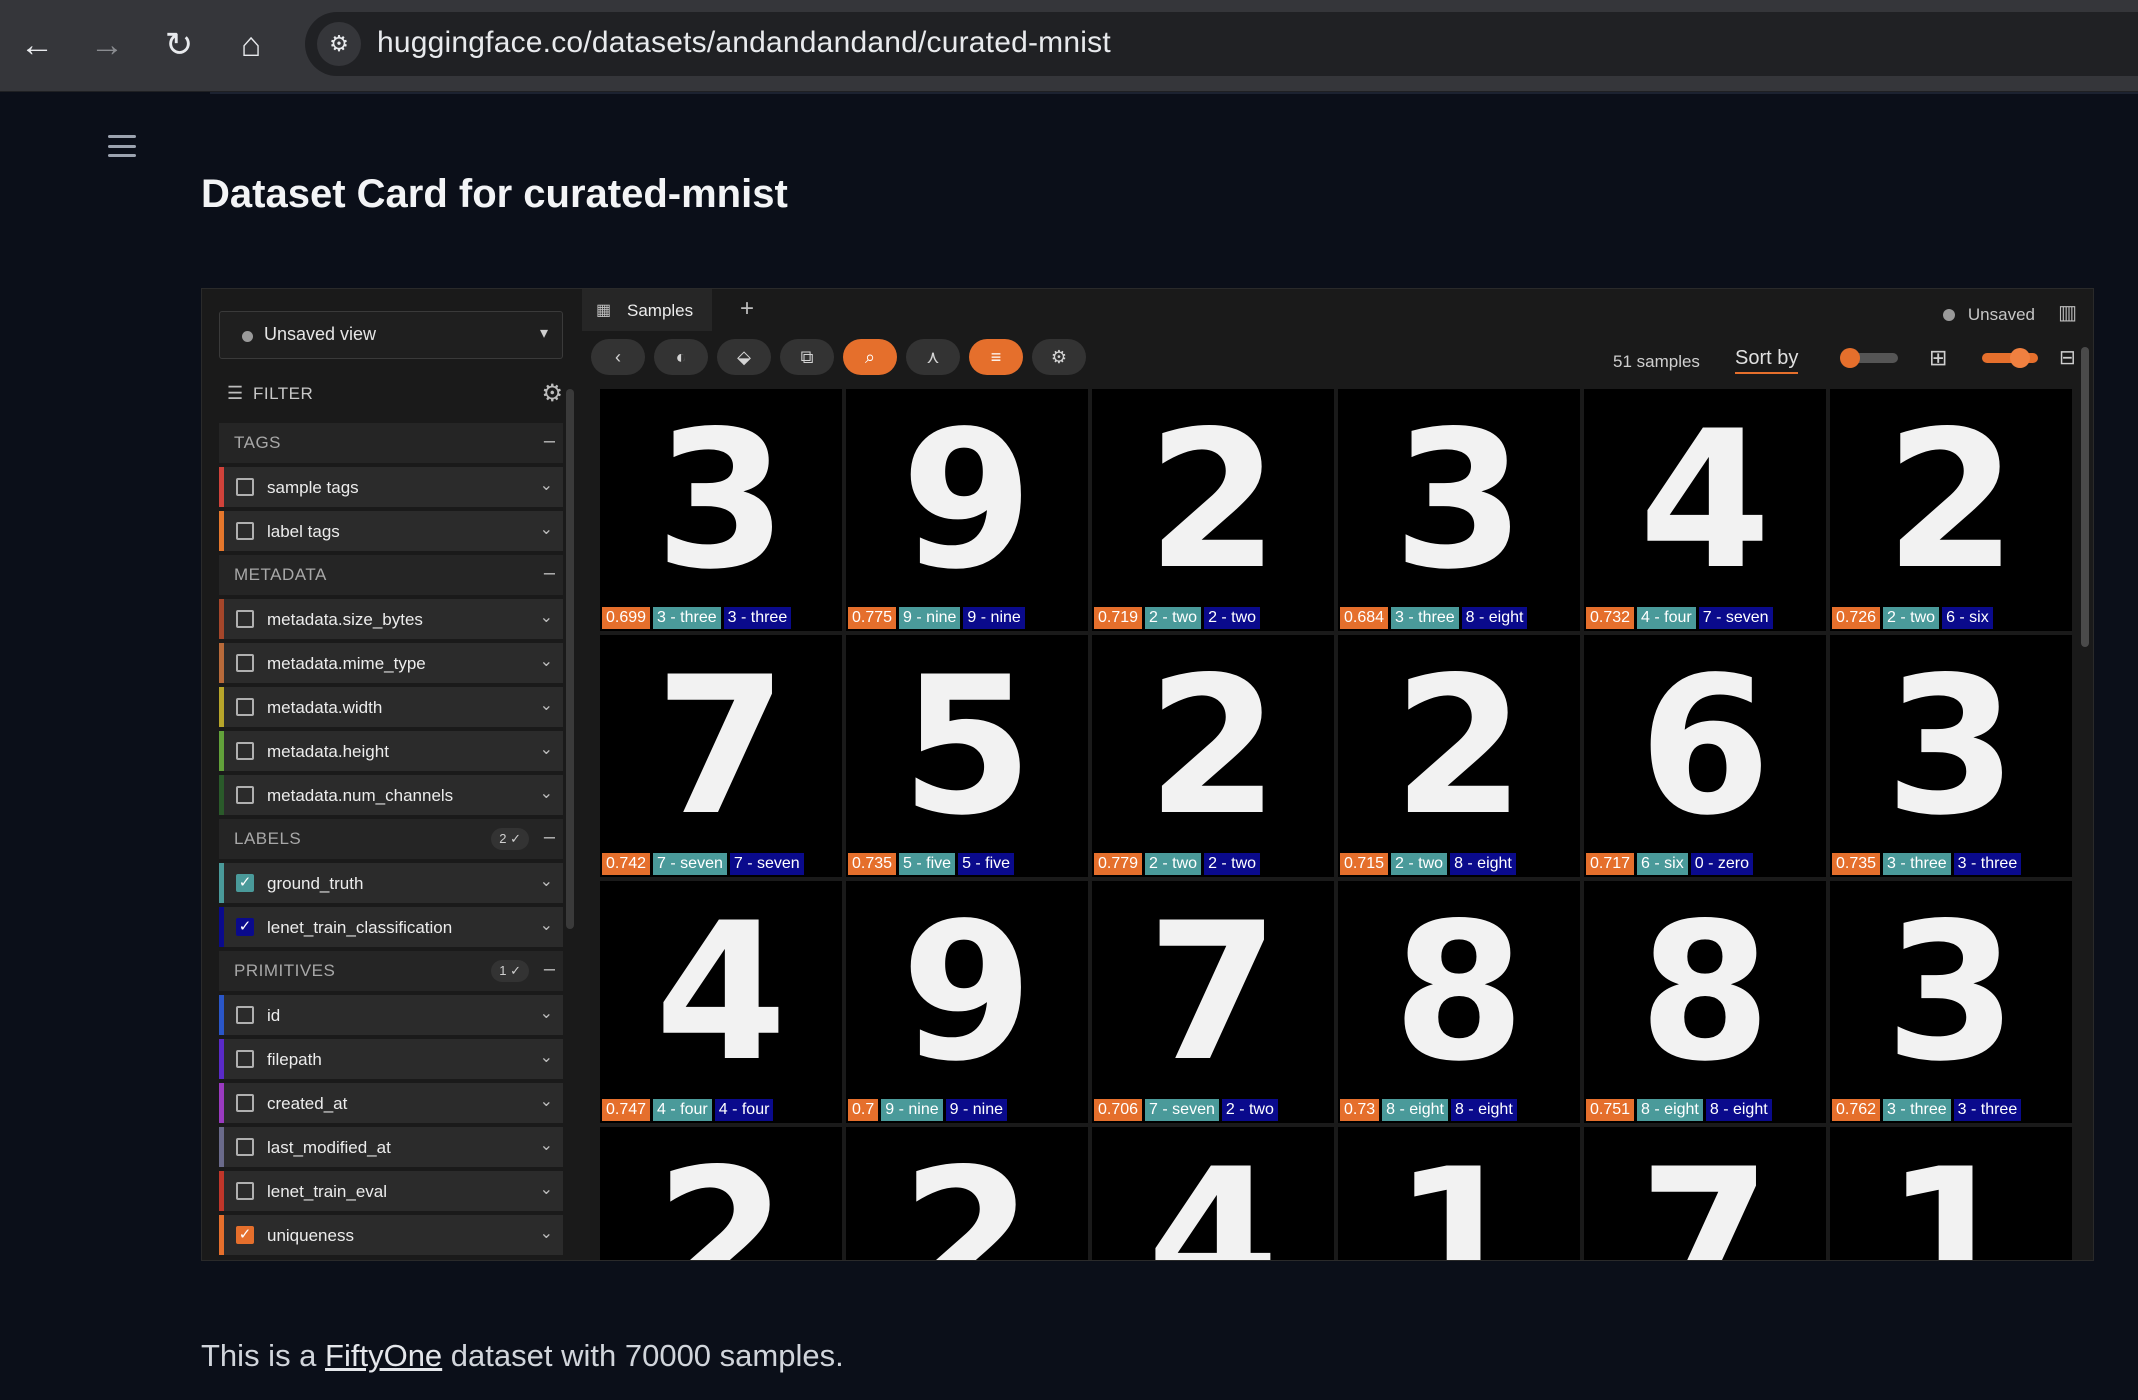 The height and width of the screenshot is (1400, 2138). Describe the element at coordinates (996, 357) in the screenshot. I see `list-icon: ≡` at that location.